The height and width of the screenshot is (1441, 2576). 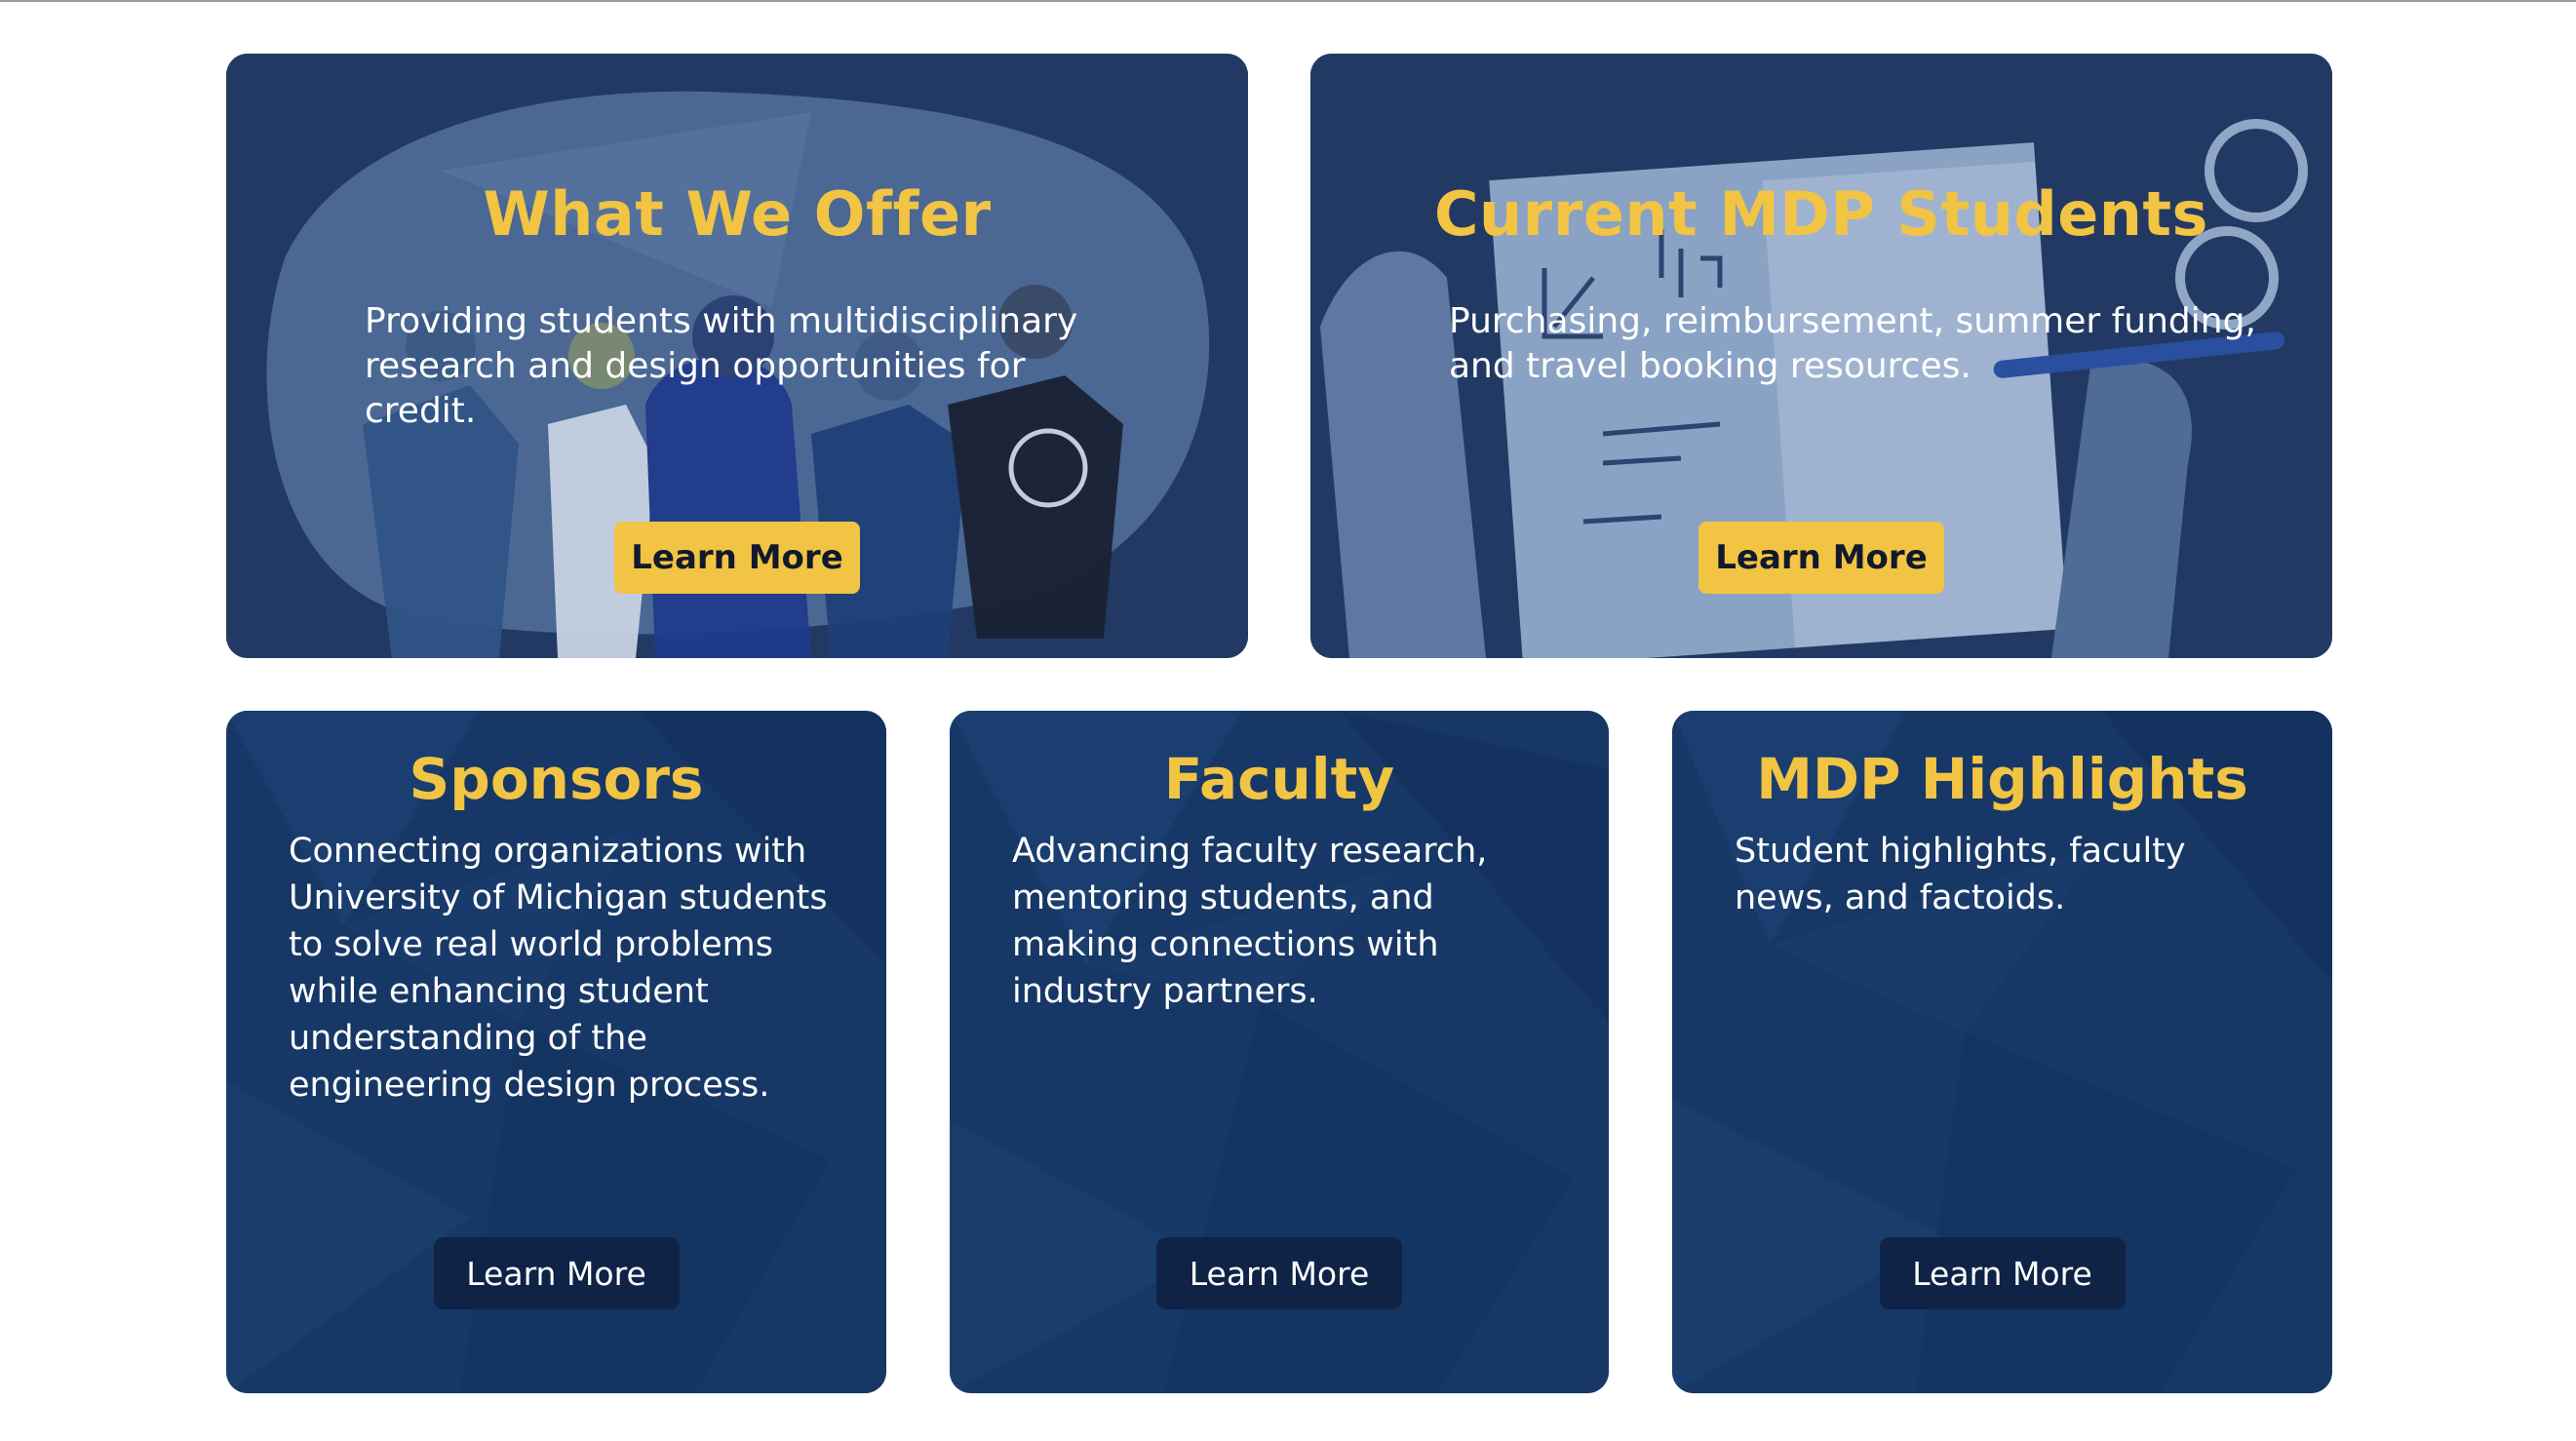 I want to click on card-title: What We Offer, so click(x=737, y=214).